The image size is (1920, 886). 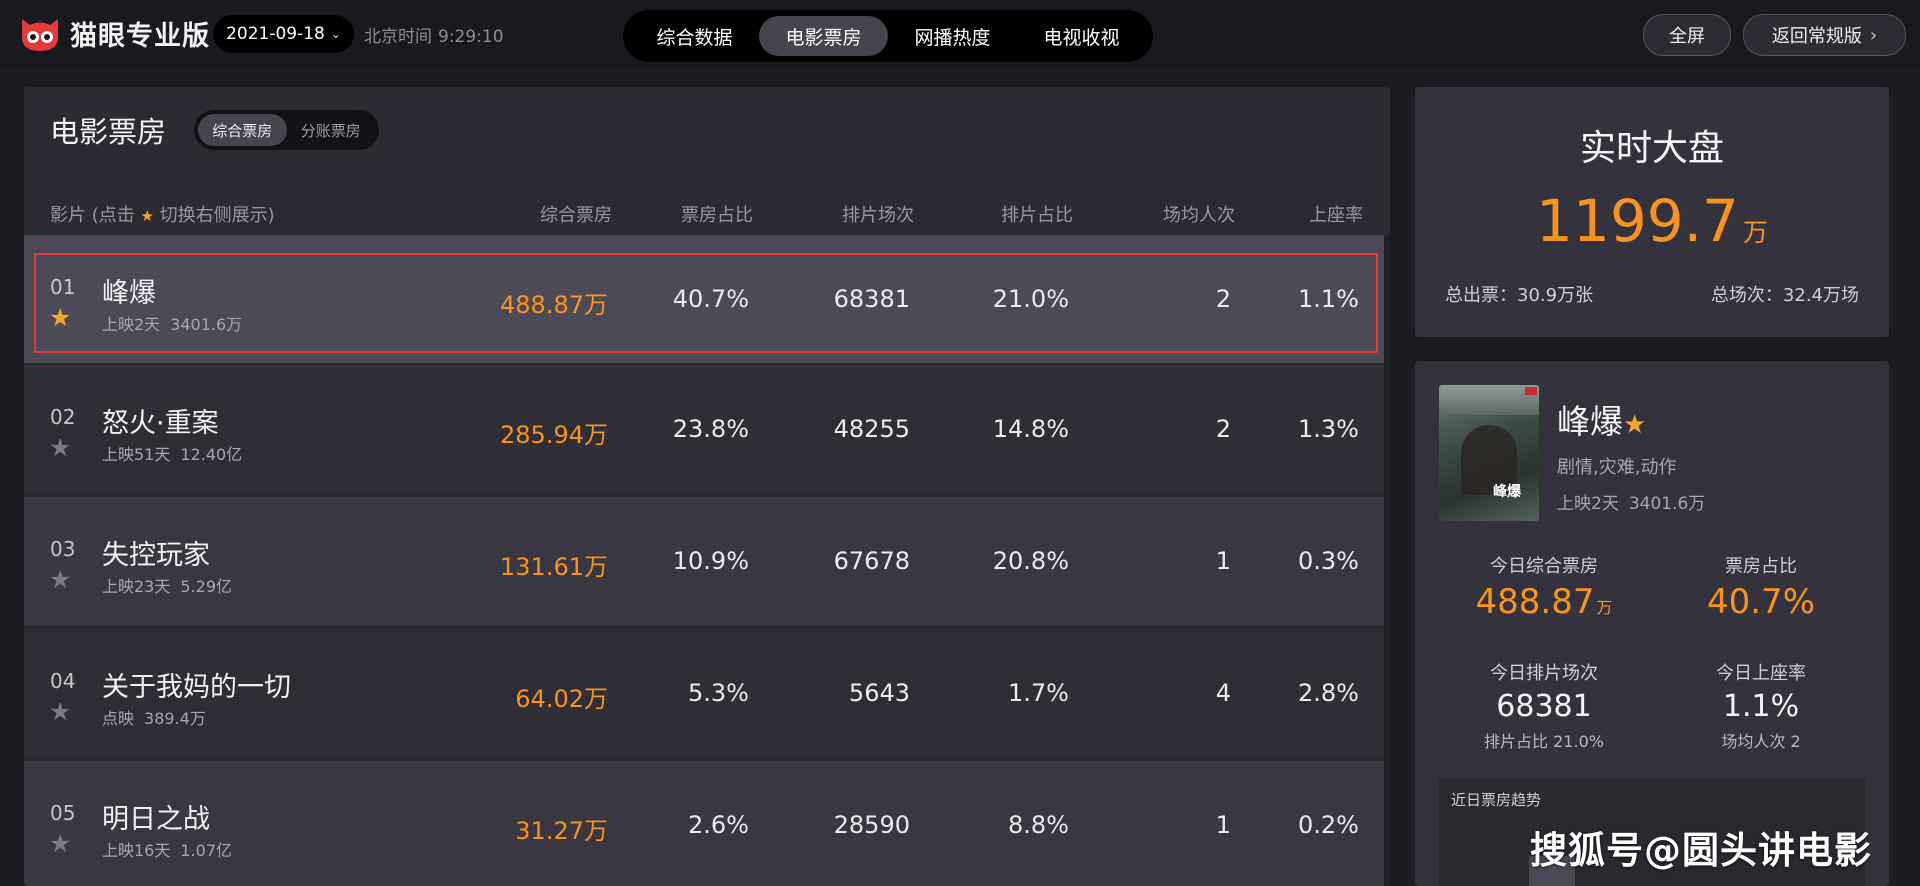 I want to click on cell-occupancy: 1.3%, so click(x=1328, y=429).